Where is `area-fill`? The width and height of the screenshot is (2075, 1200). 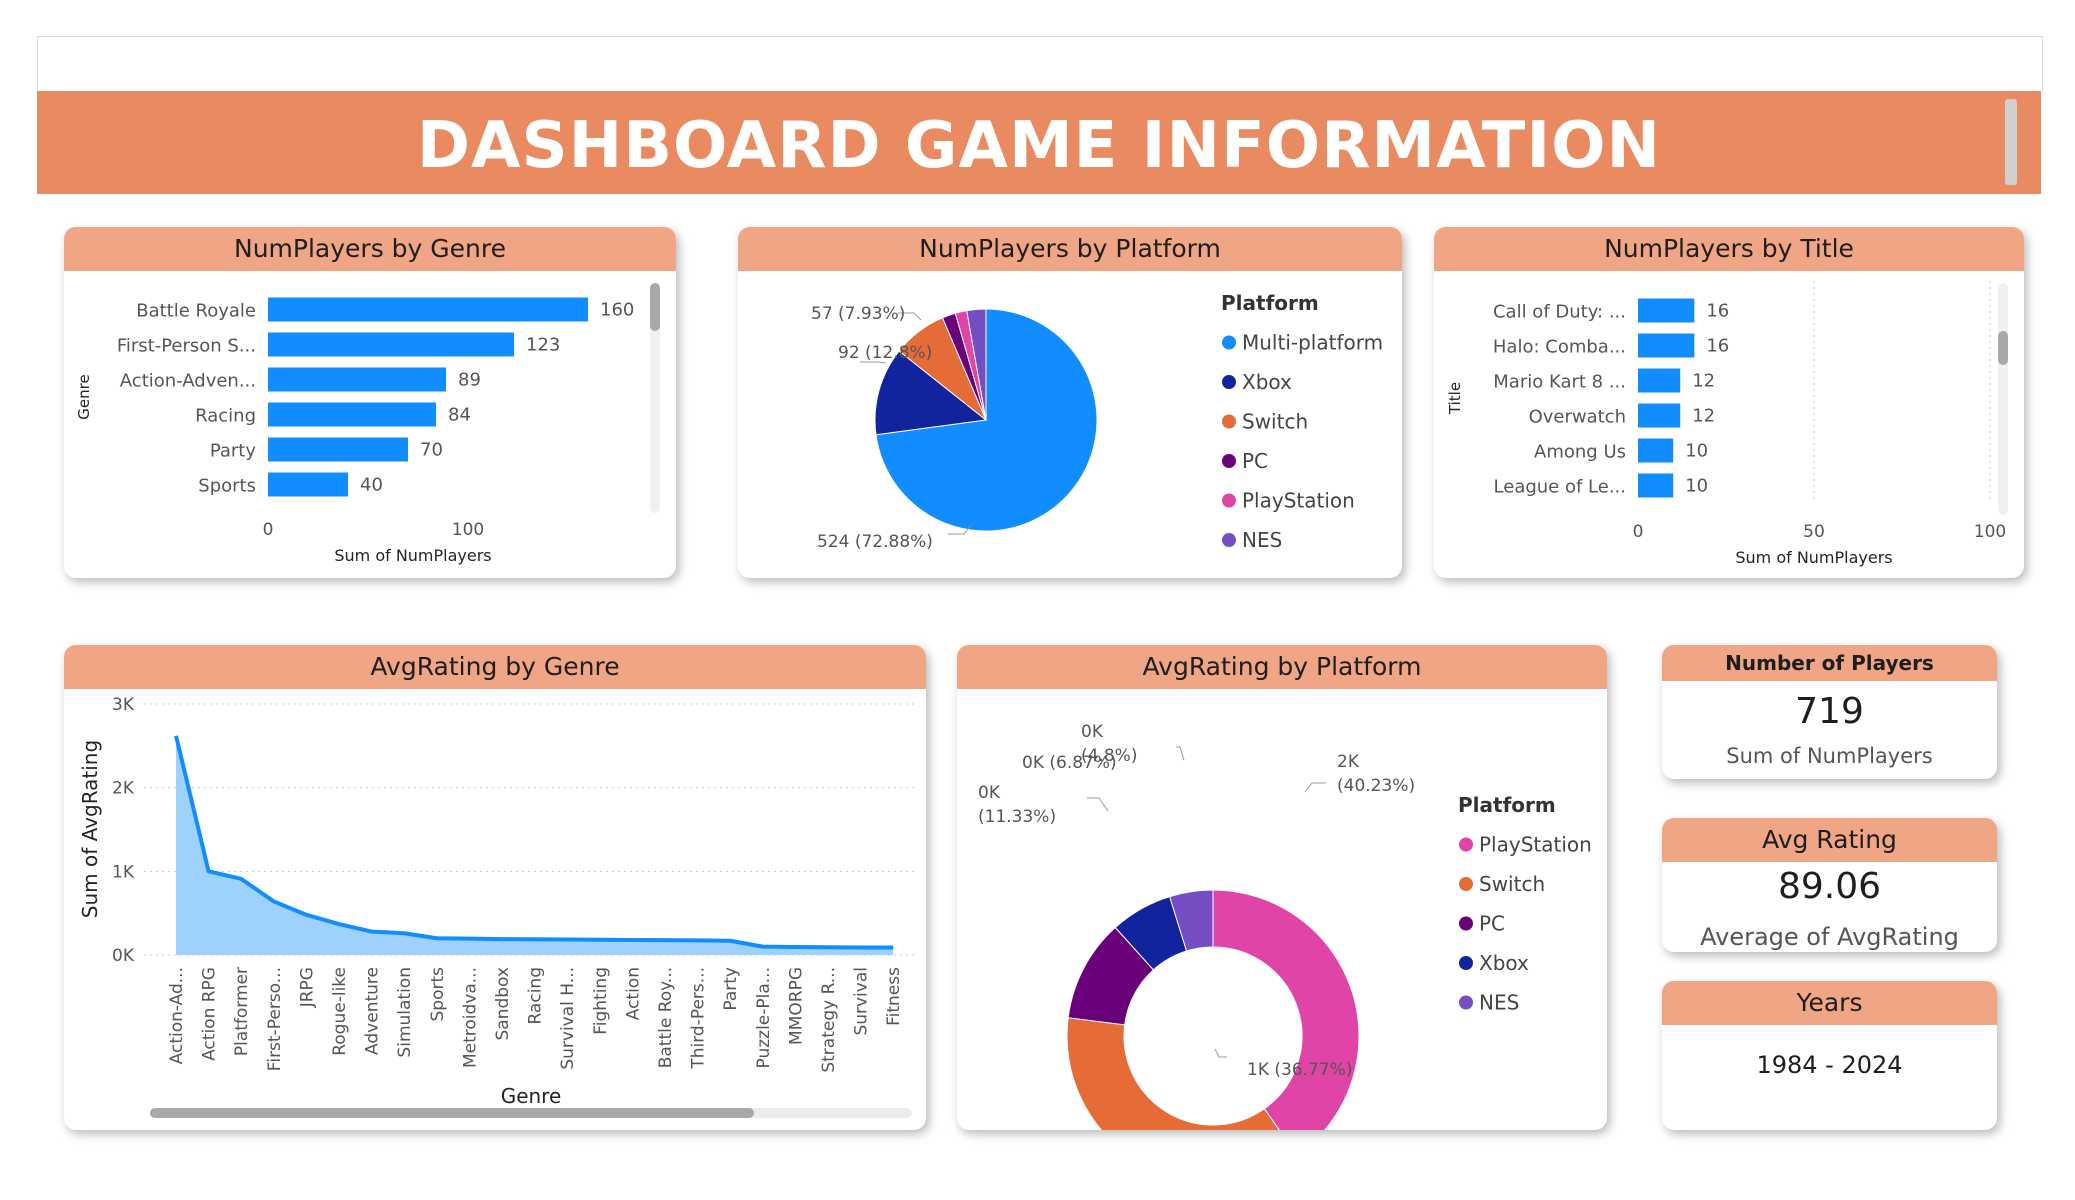 area-fill is located at coordinates (535, 845).